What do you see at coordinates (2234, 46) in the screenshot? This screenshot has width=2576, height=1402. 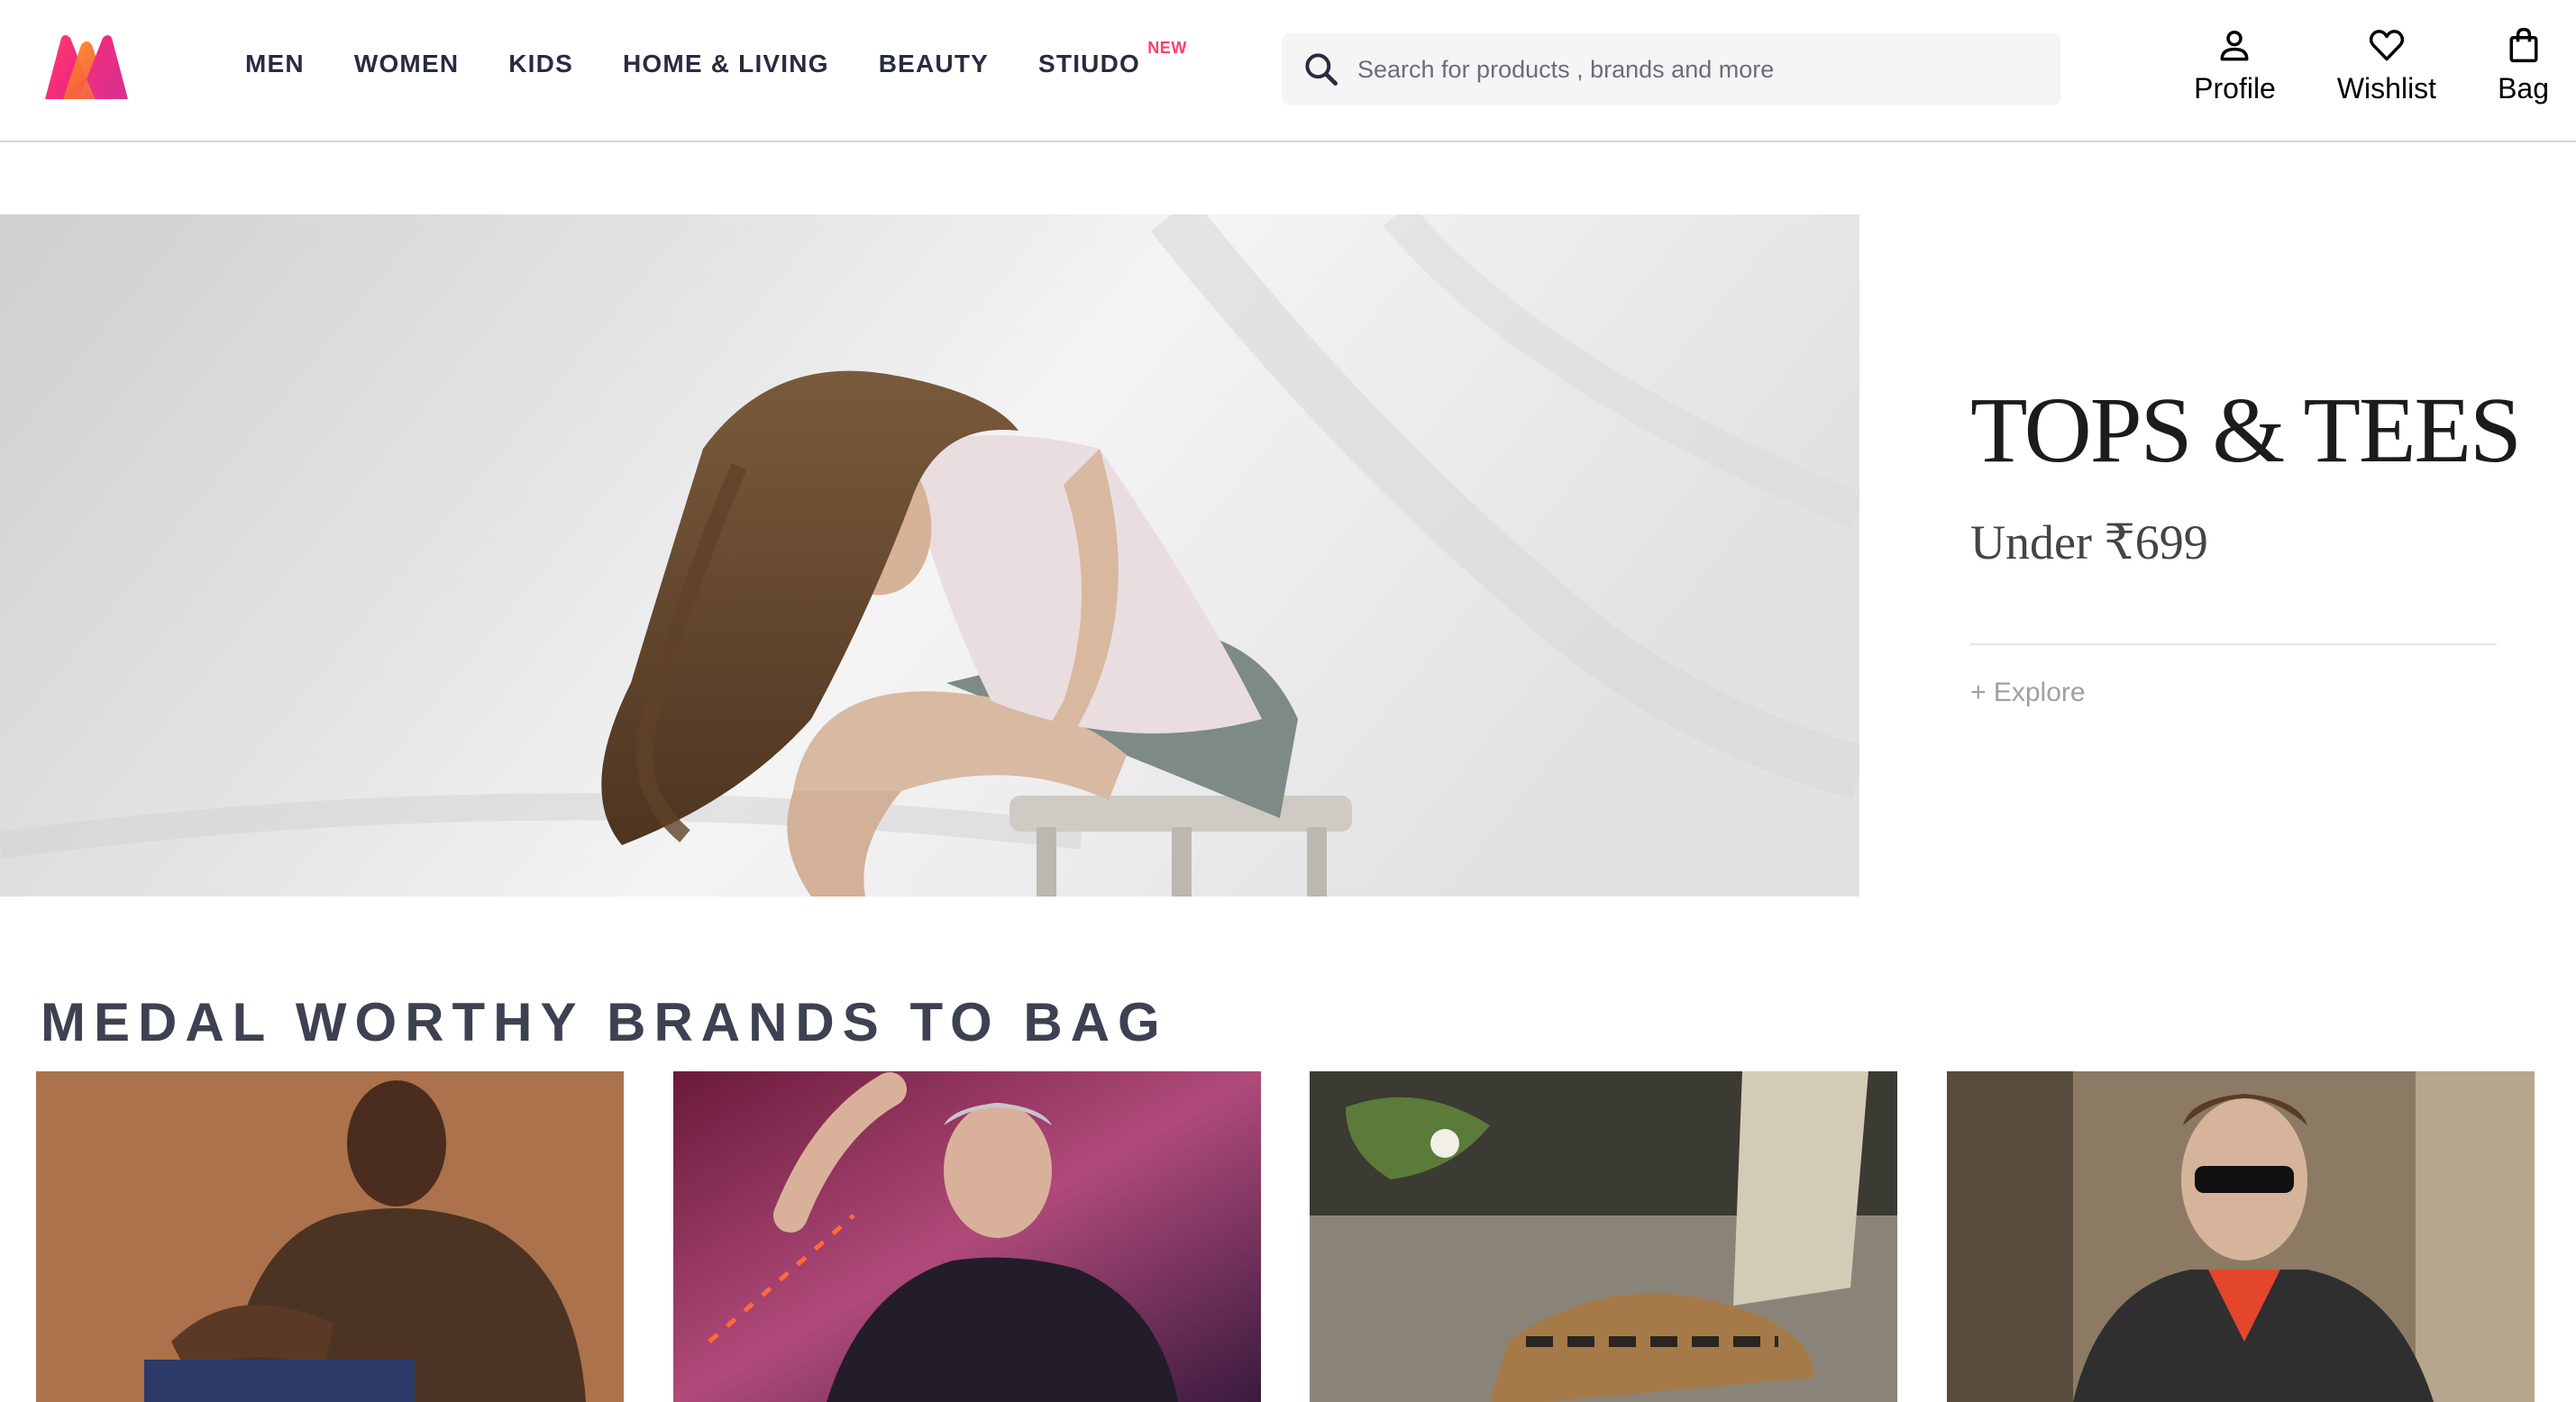 I see `profile-icon` at bounding box center [2234, 46].